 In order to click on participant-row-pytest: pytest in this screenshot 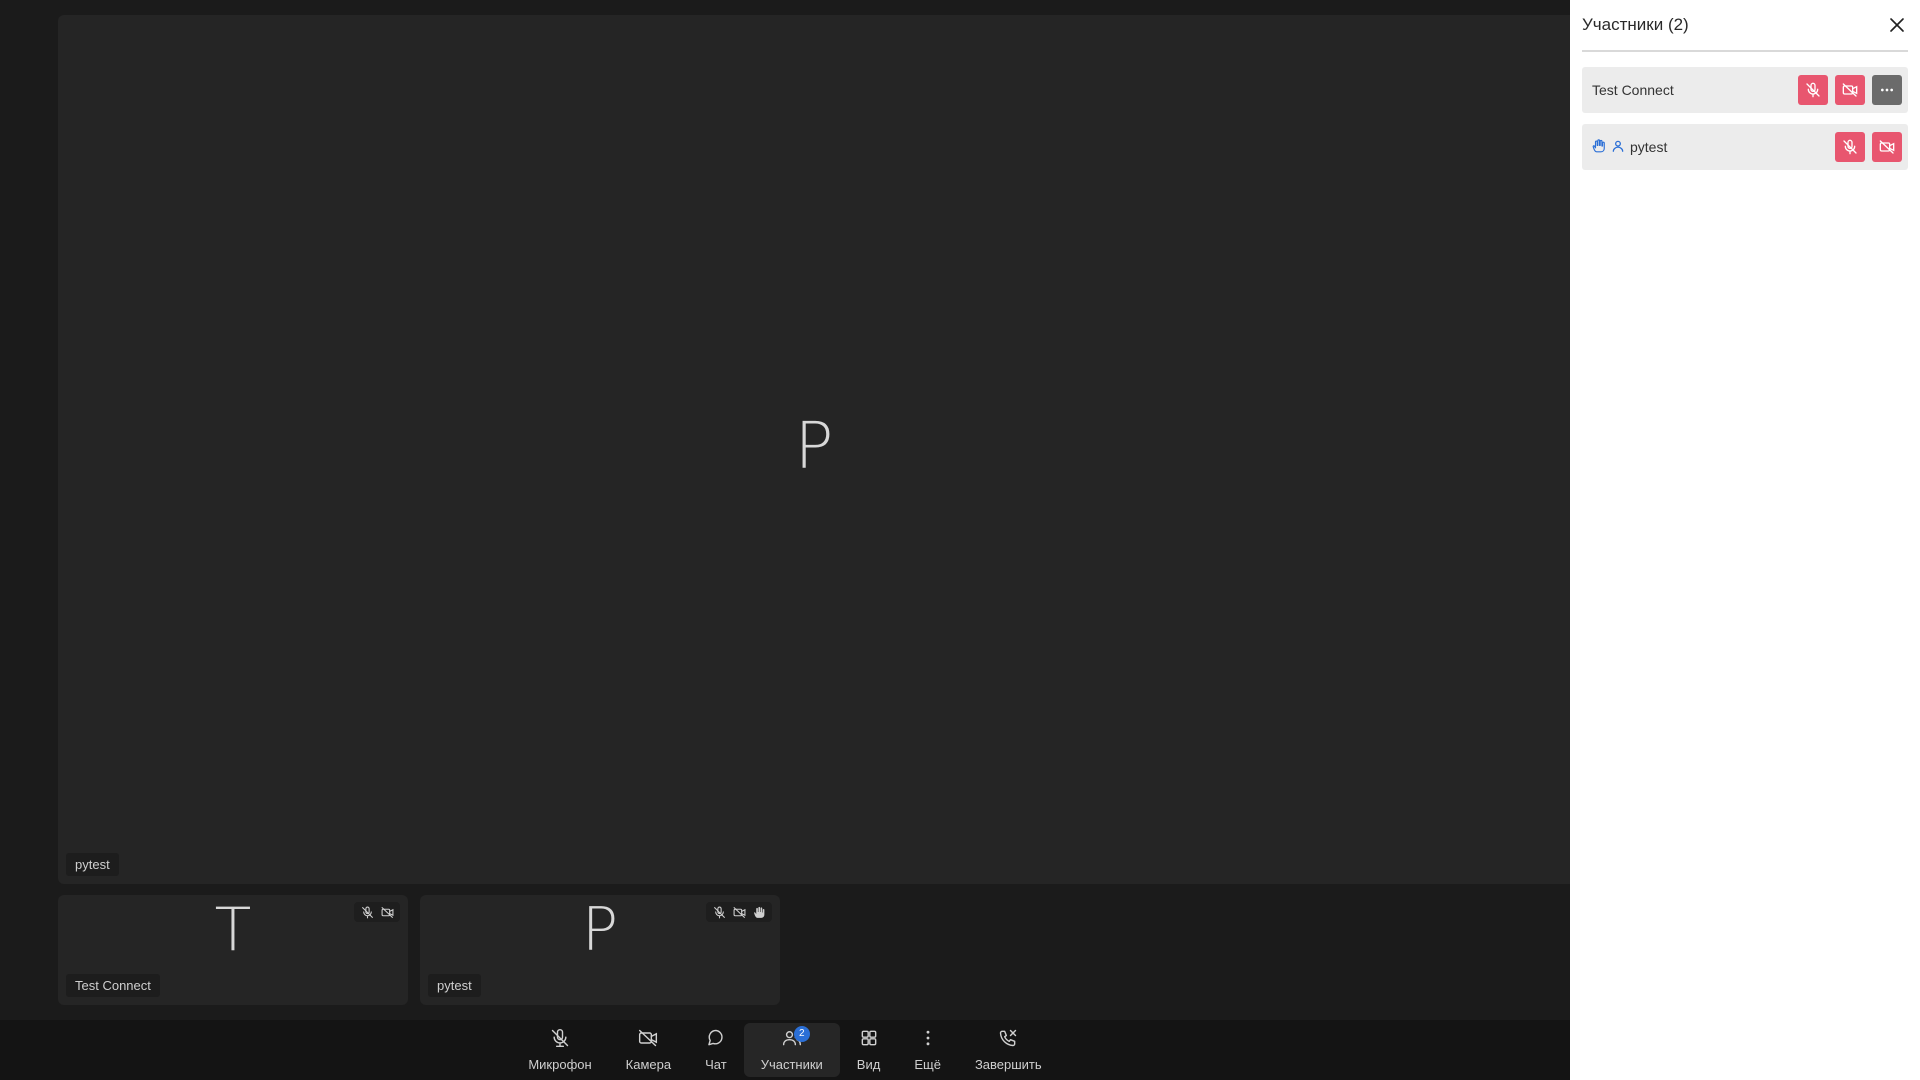, I will do `click(1745, 147)`.